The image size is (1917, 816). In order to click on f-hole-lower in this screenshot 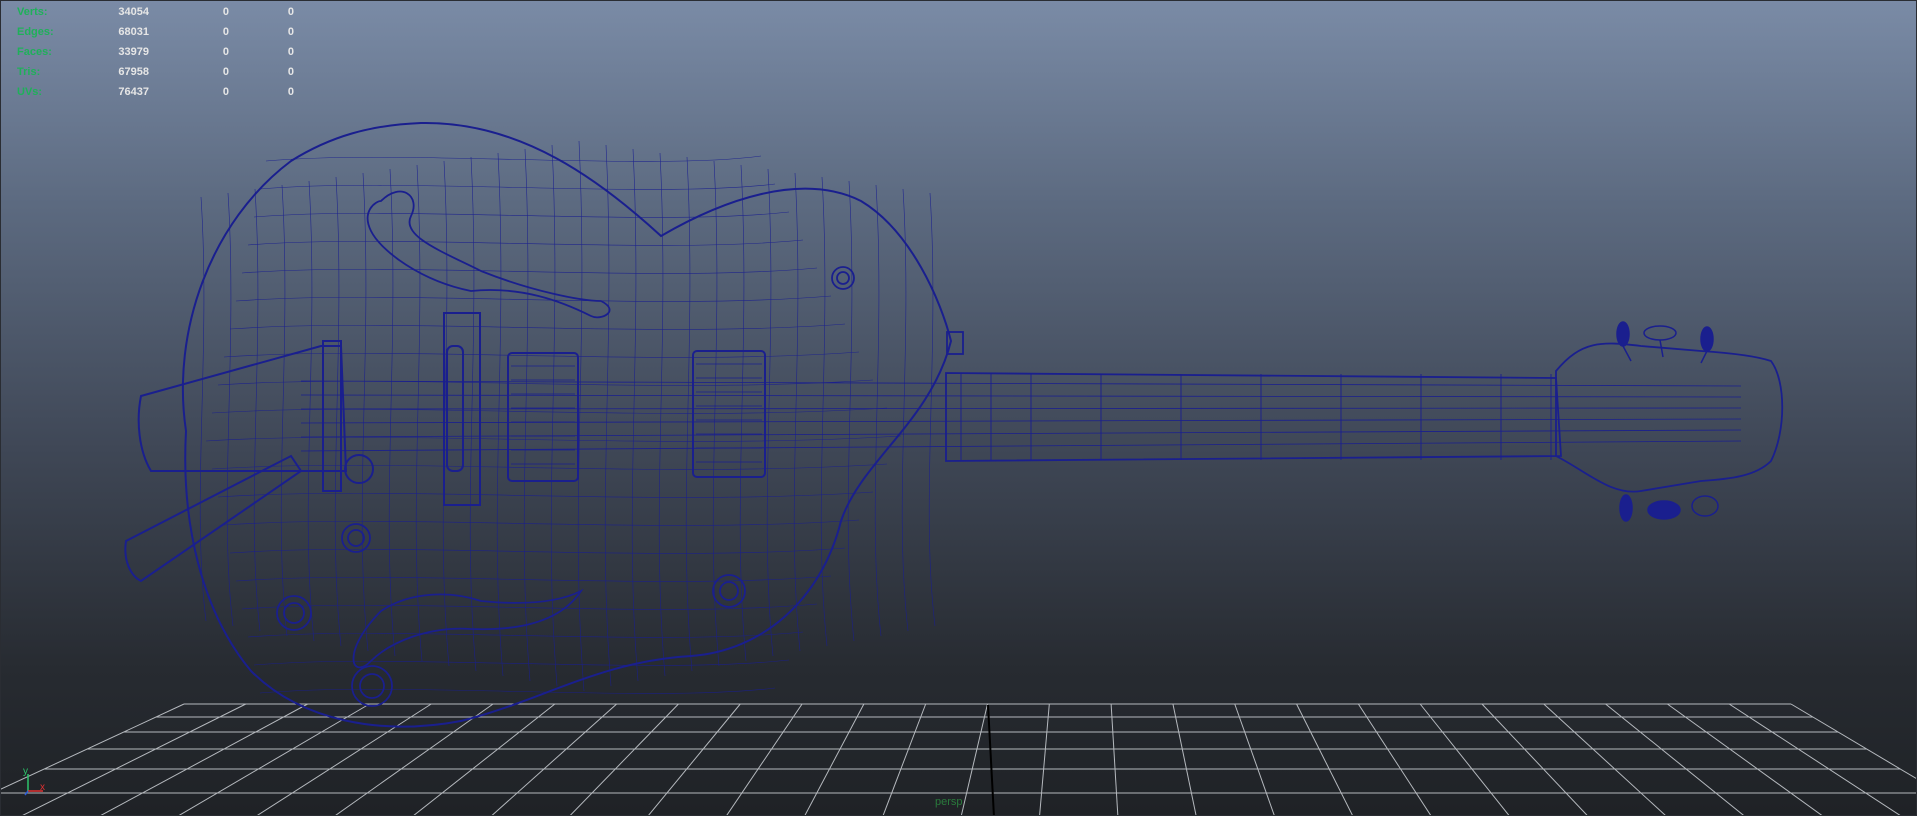, I will do `click(468, 628)`.